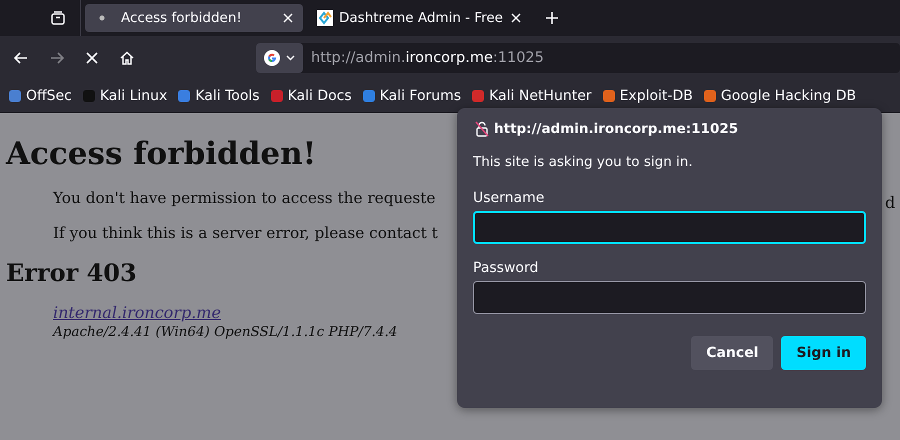 Image resolution: width=900 pixels, height=440 pixels. I want to click on new-tab-icon, so click(551, 18).